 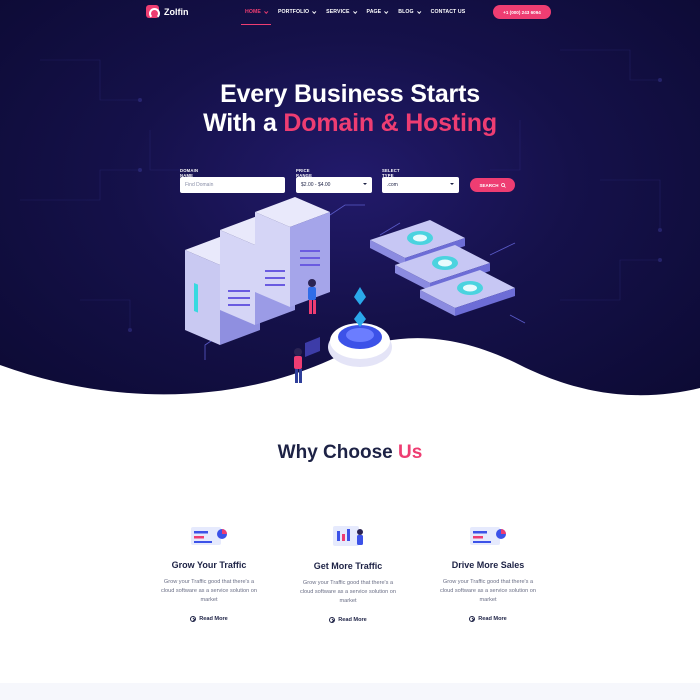 I want to click on top-nav: Zolfin HOME PORTFOLIO SERVICE PAGE BLOG, so click(x=350, y=13).